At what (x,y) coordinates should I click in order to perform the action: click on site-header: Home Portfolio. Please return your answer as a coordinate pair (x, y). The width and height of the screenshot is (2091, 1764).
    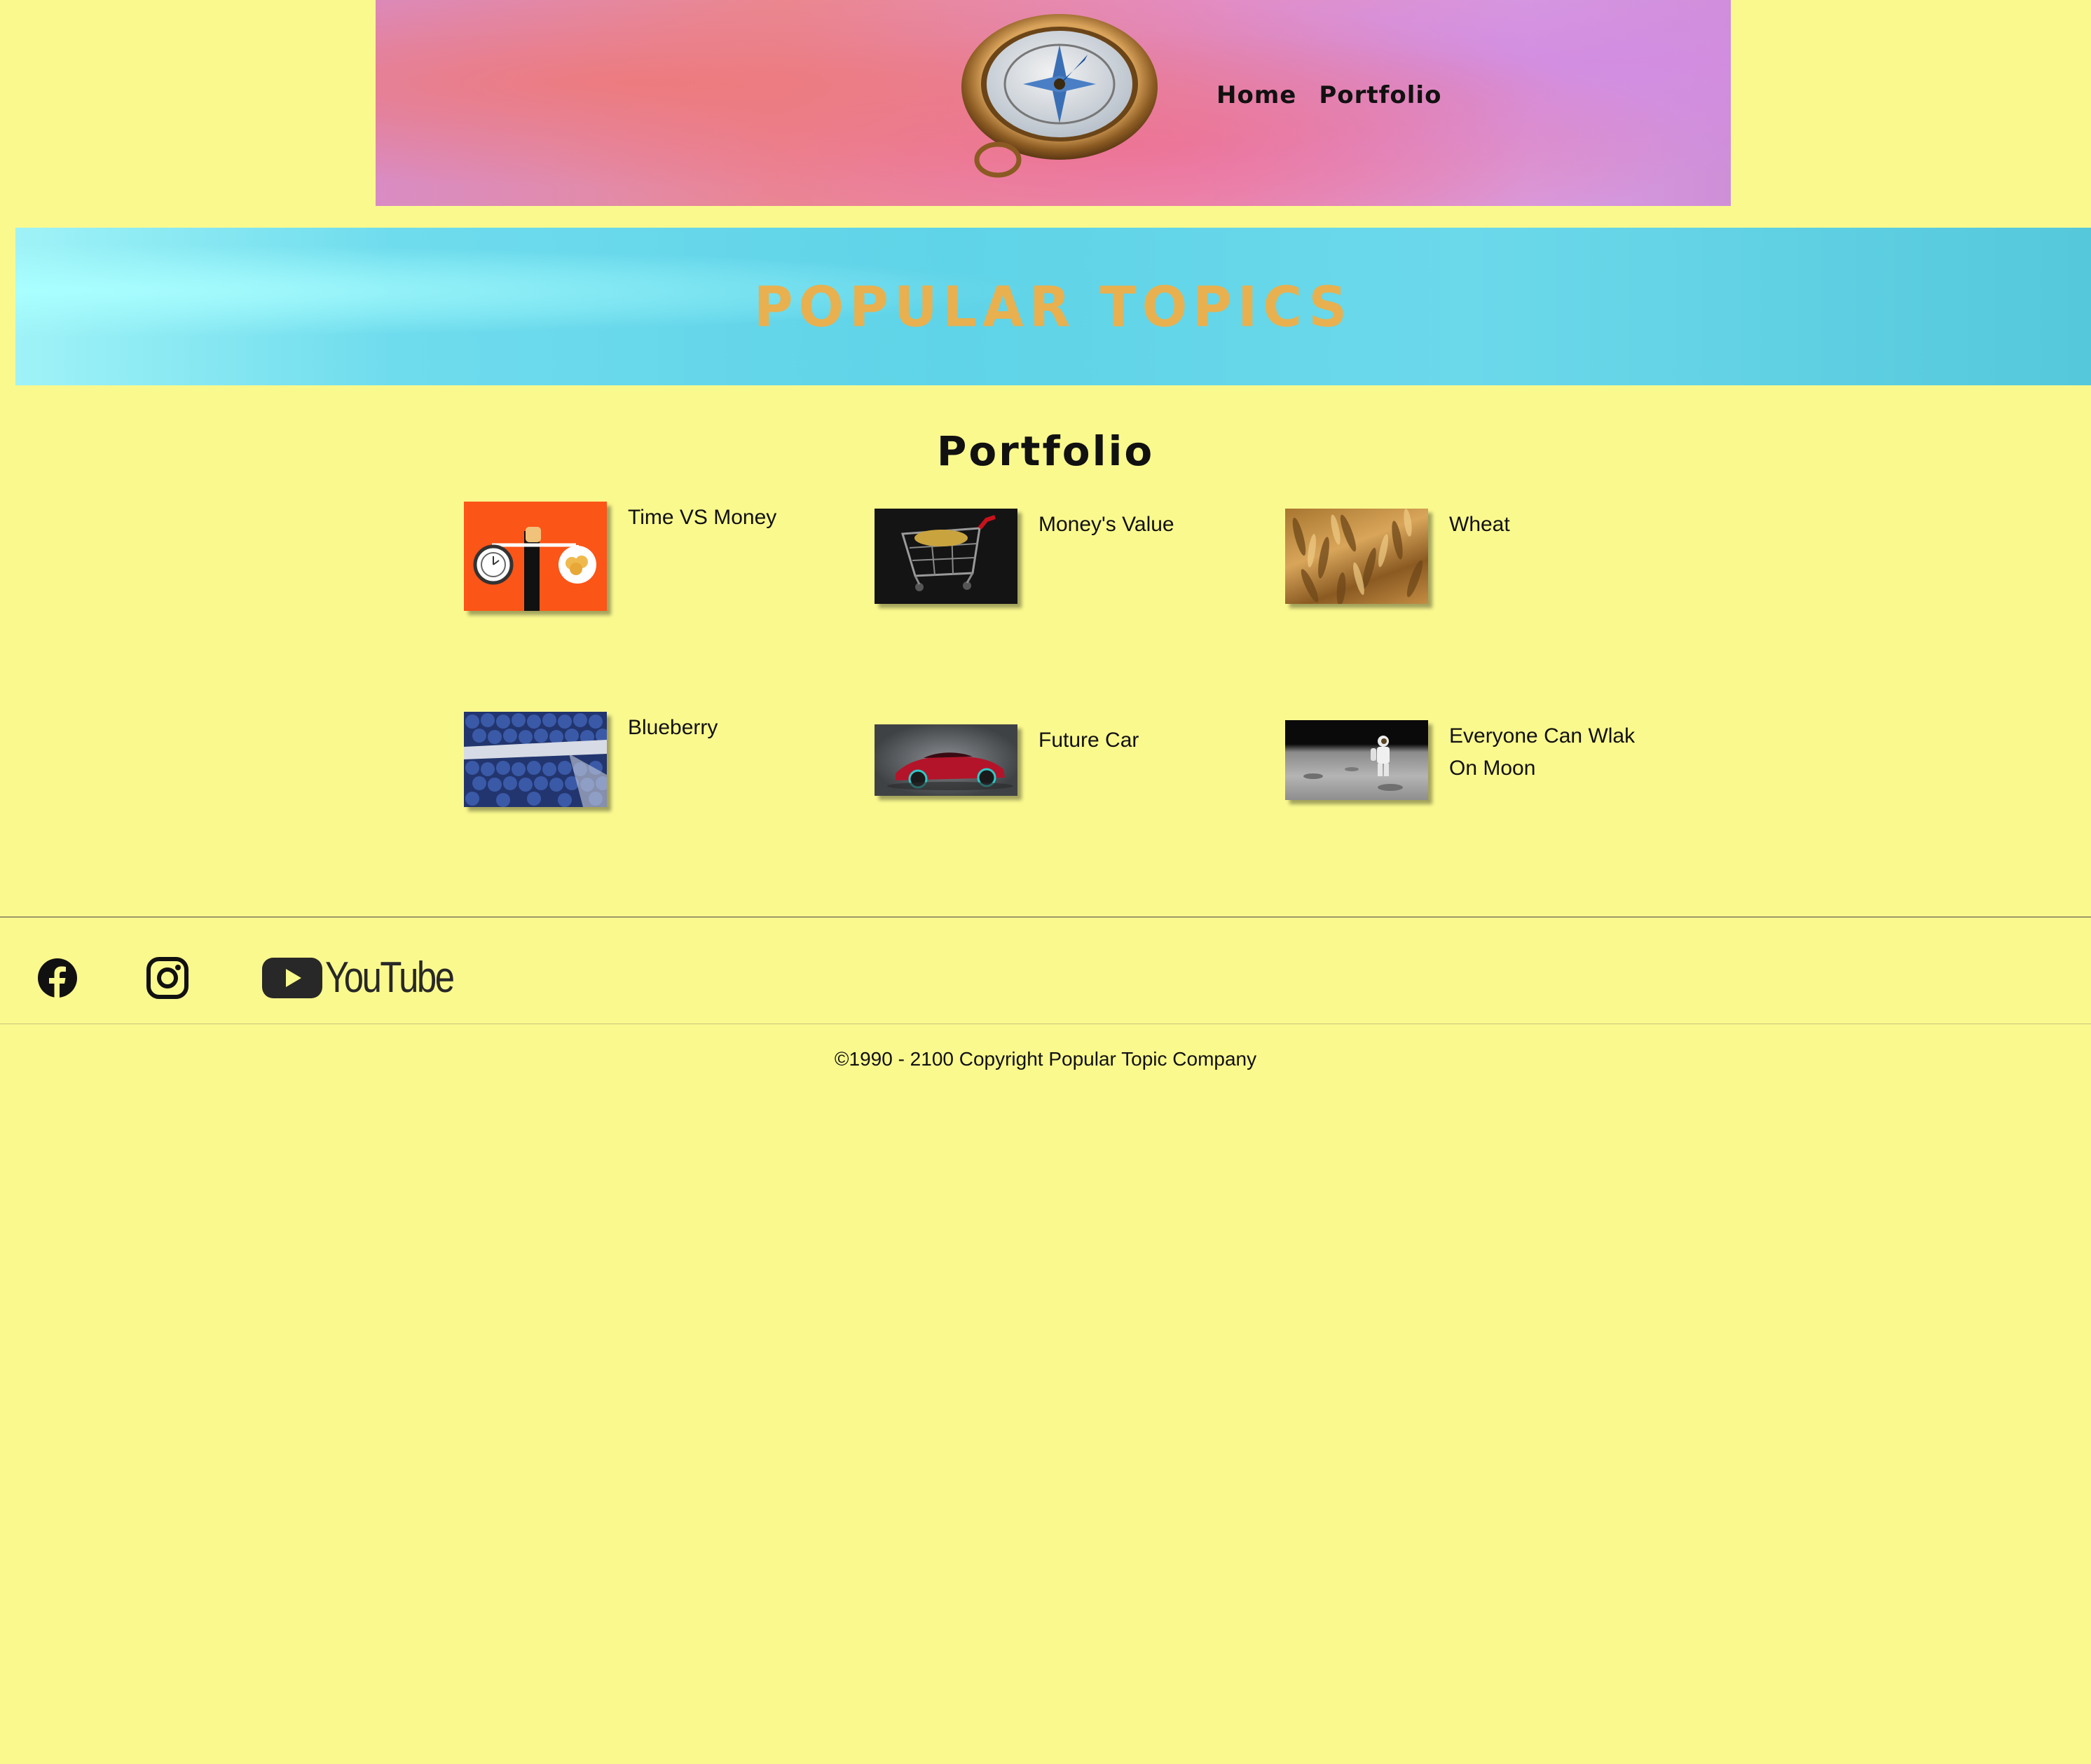
    Looking at the image, I should click on (1053, 103).